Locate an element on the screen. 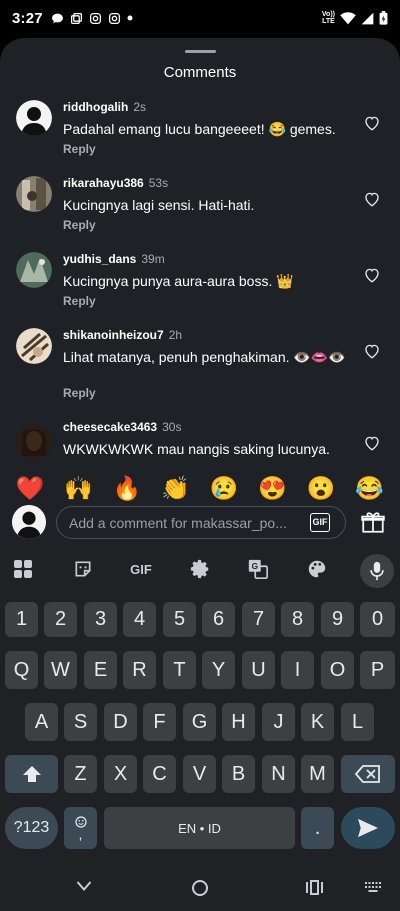  comment-time: 30s is located at coordinates (172, 427).